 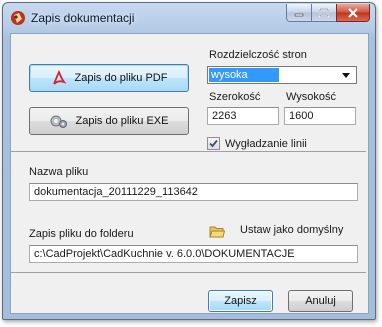 I want to click on app-icon, so click(x=18, y=18).